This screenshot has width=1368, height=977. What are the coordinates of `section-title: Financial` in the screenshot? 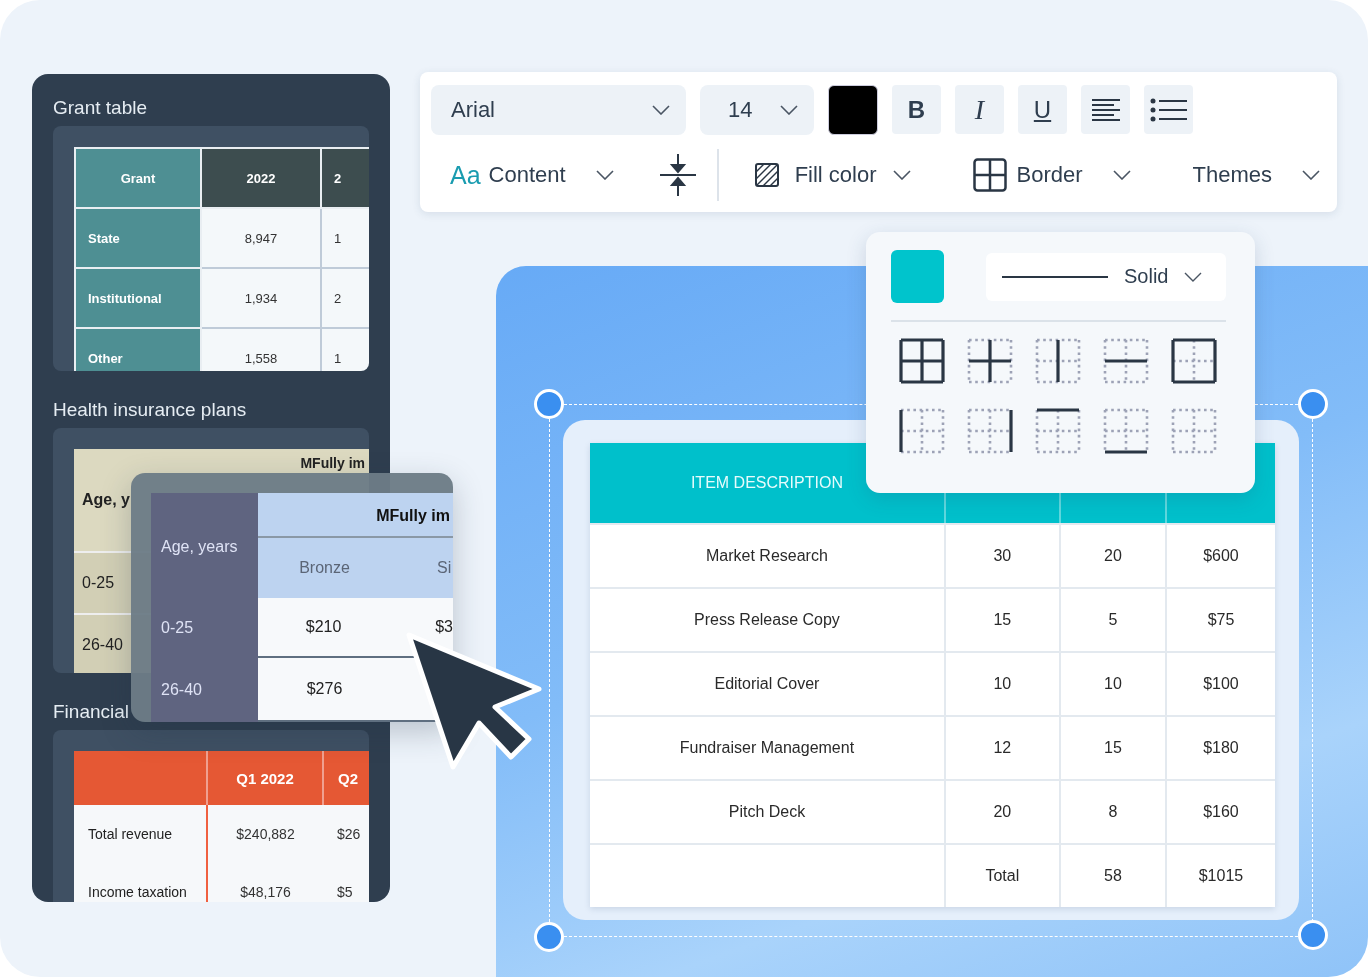 It's located at (92, 712).